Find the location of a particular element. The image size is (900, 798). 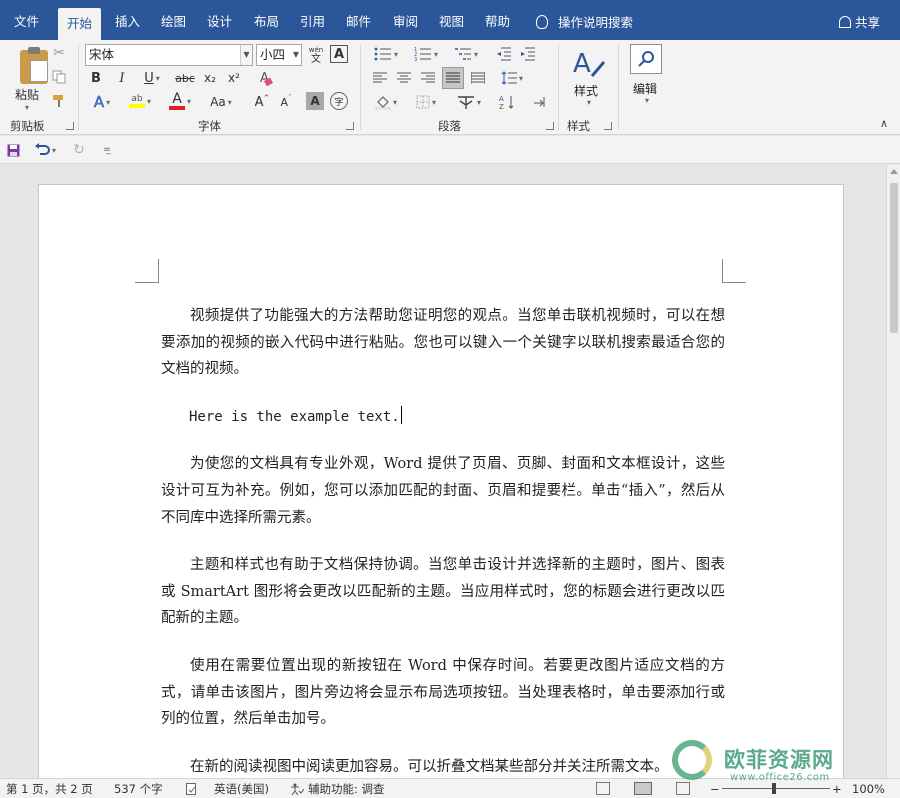

superscript-button: x² is located at coordinates (234, 78).